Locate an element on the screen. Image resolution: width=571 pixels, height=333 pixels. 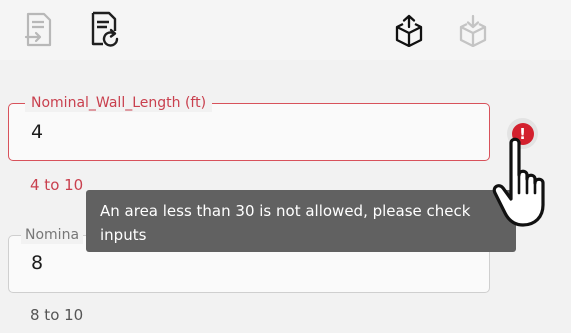
field-helper-text: 8 to 10 is located at coordinates (57, 315).